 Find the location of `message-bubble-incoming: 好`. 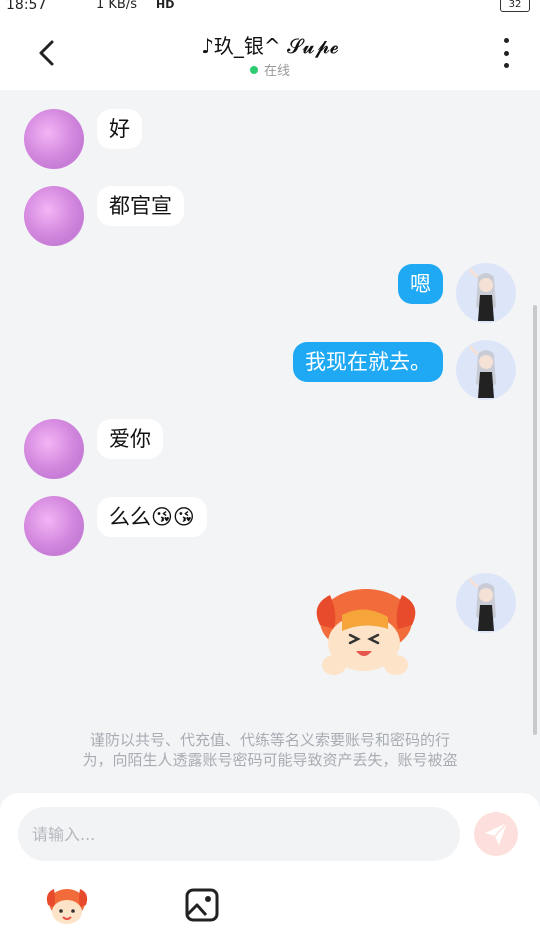

message-bubble-incoming: 好 is located at coordinates (119, 129).